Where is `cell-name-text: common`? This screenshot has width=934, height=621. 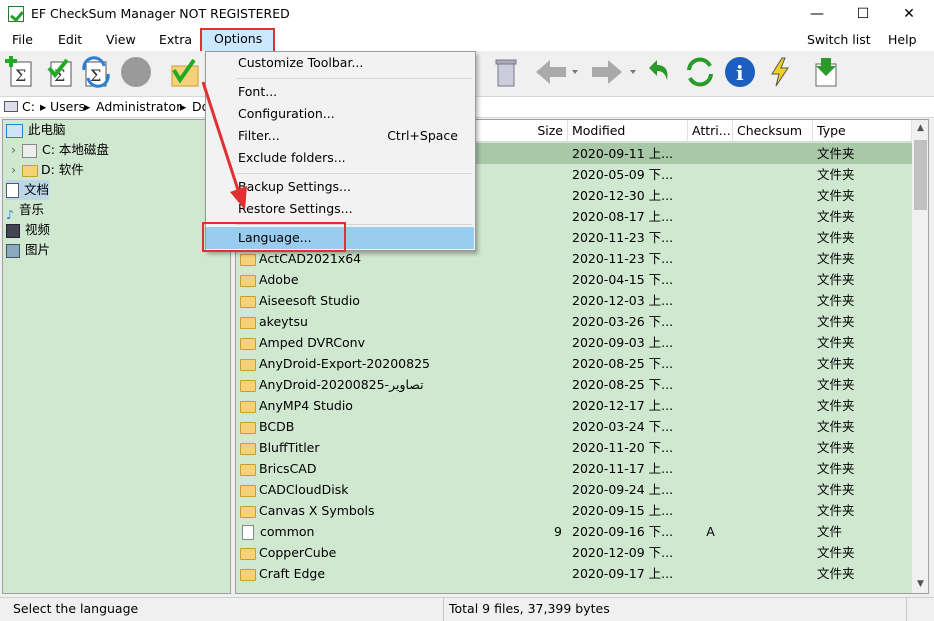
cell-name-text: common is located at coordinates (287, 531).